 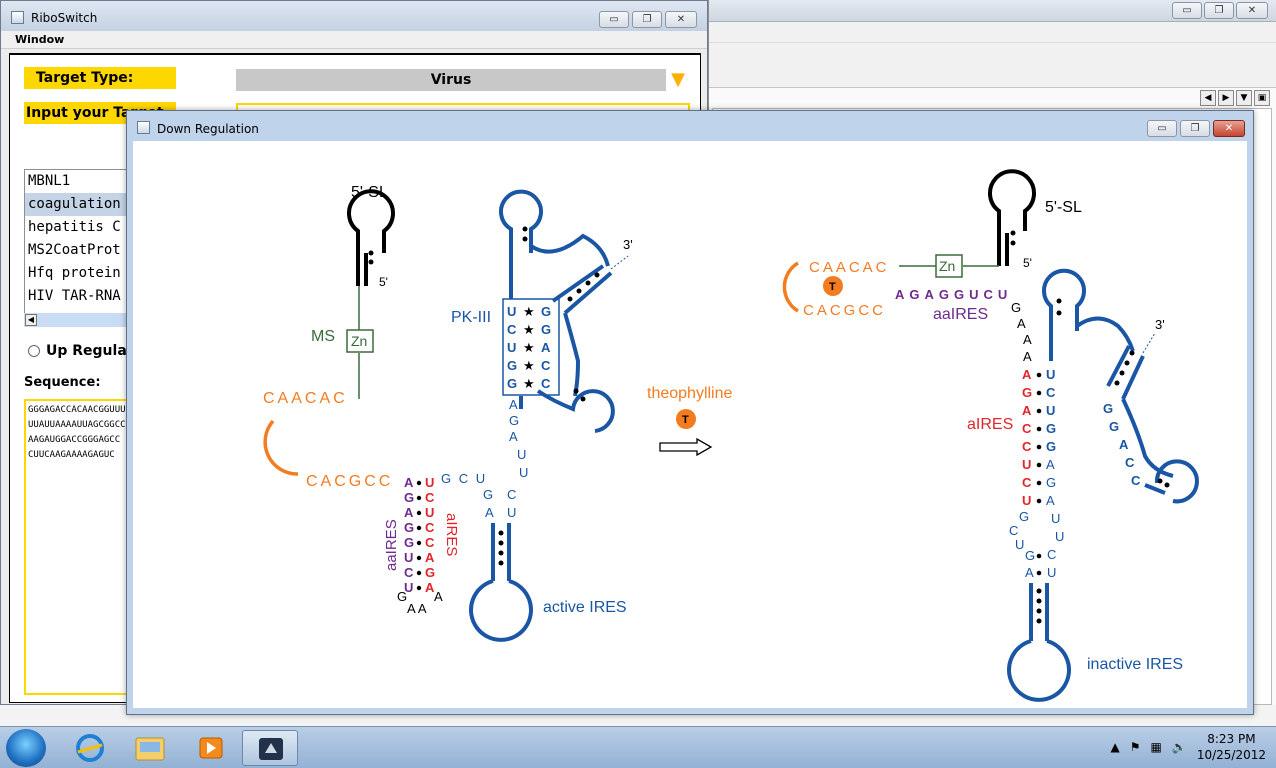 What do you see at coordinates (150, 748) in the screenshot?
I see `file-explorer-icon` at bounding box center [150, 748].